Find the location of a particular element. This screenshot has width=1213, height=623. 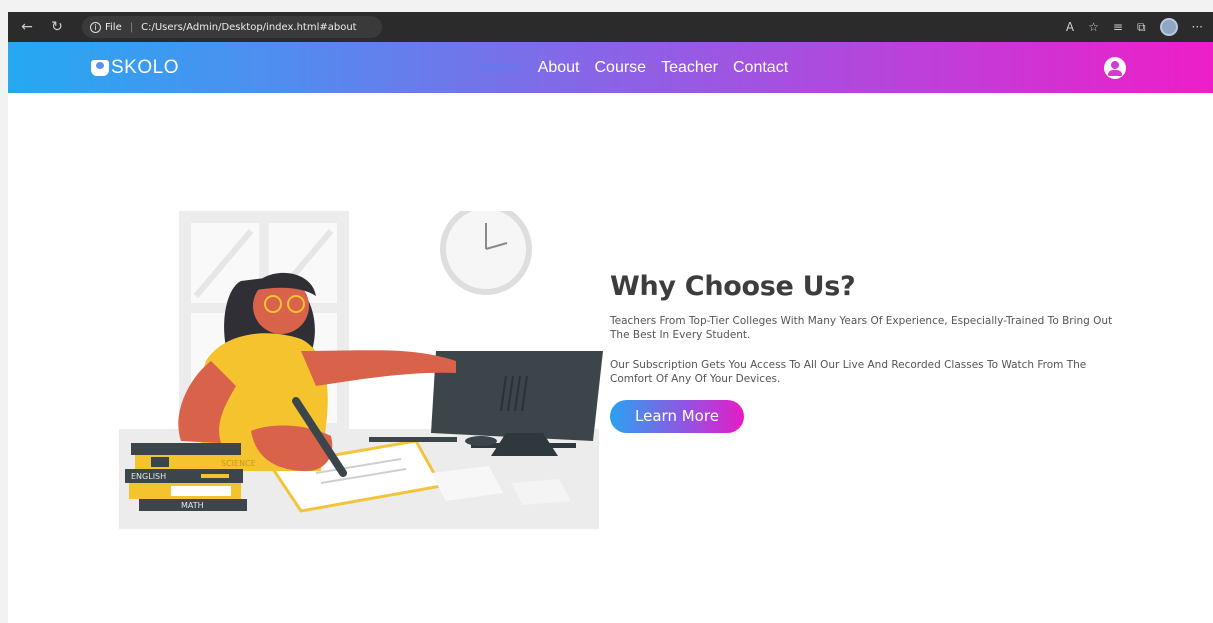

info-icon: i is located at coordinates (95, 27).